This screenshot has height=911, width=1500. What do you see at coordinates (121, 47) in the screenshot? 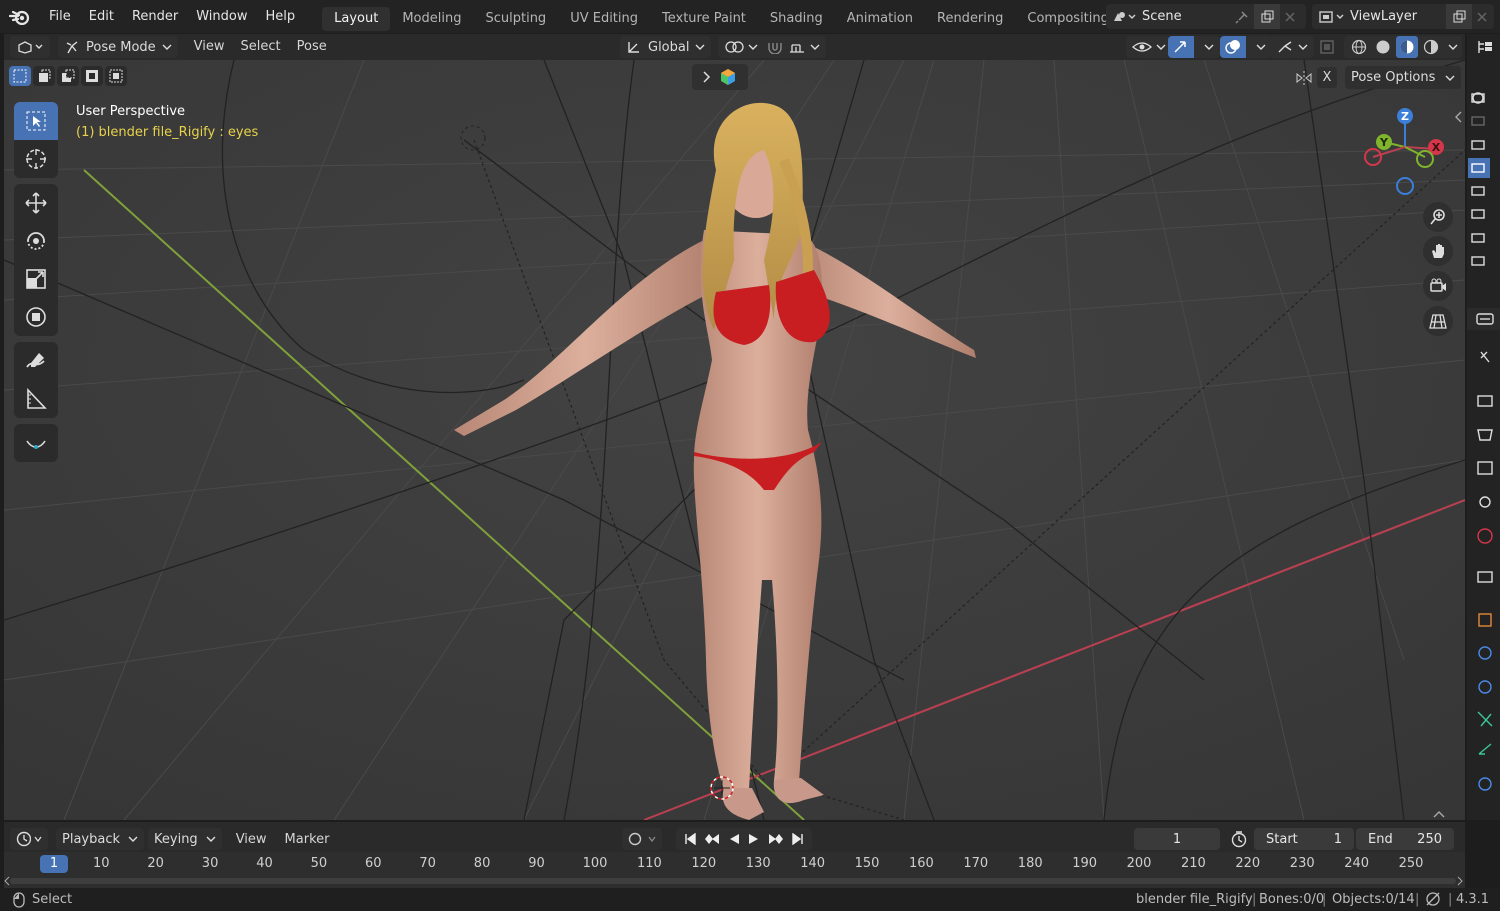
I see `mode-label: Pose Mode` at bounding box center [121, 47].